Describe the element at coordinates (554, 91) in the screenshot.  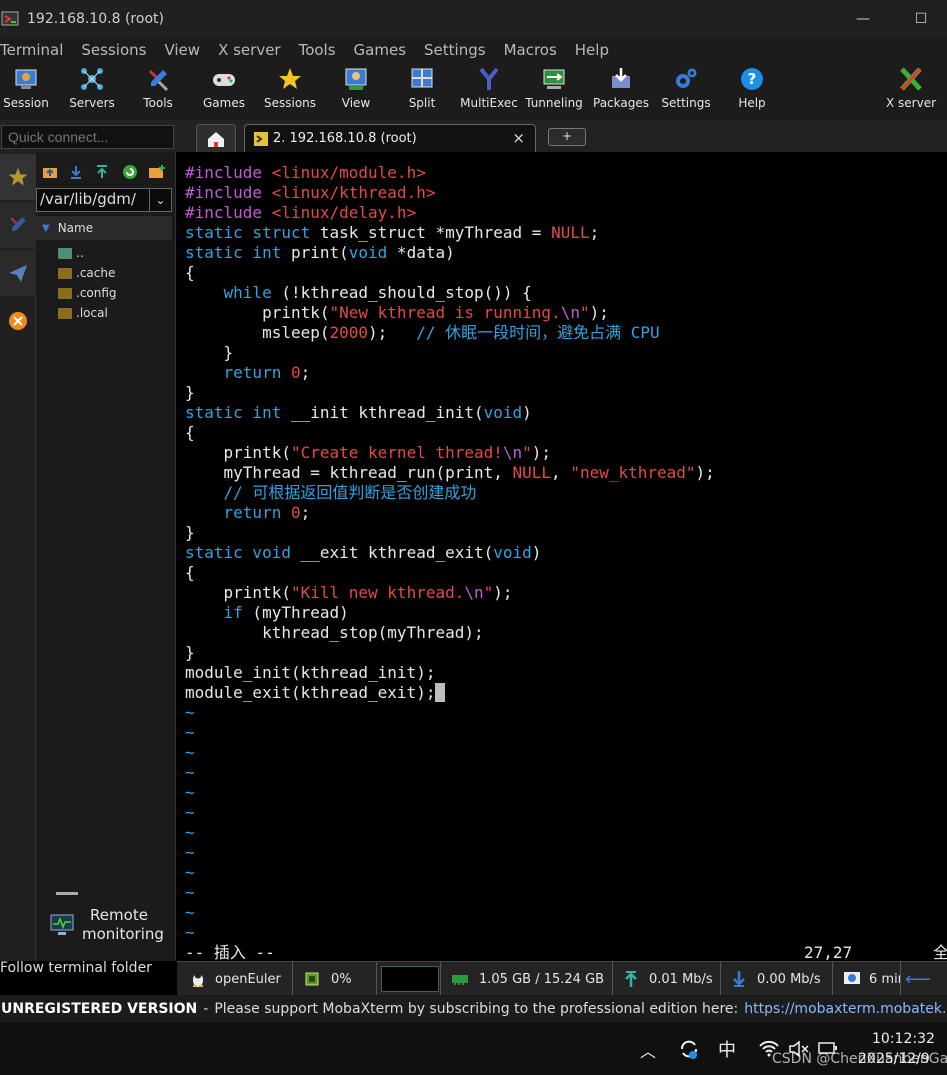
I see `tunneling-button: Tunneling` at that location.